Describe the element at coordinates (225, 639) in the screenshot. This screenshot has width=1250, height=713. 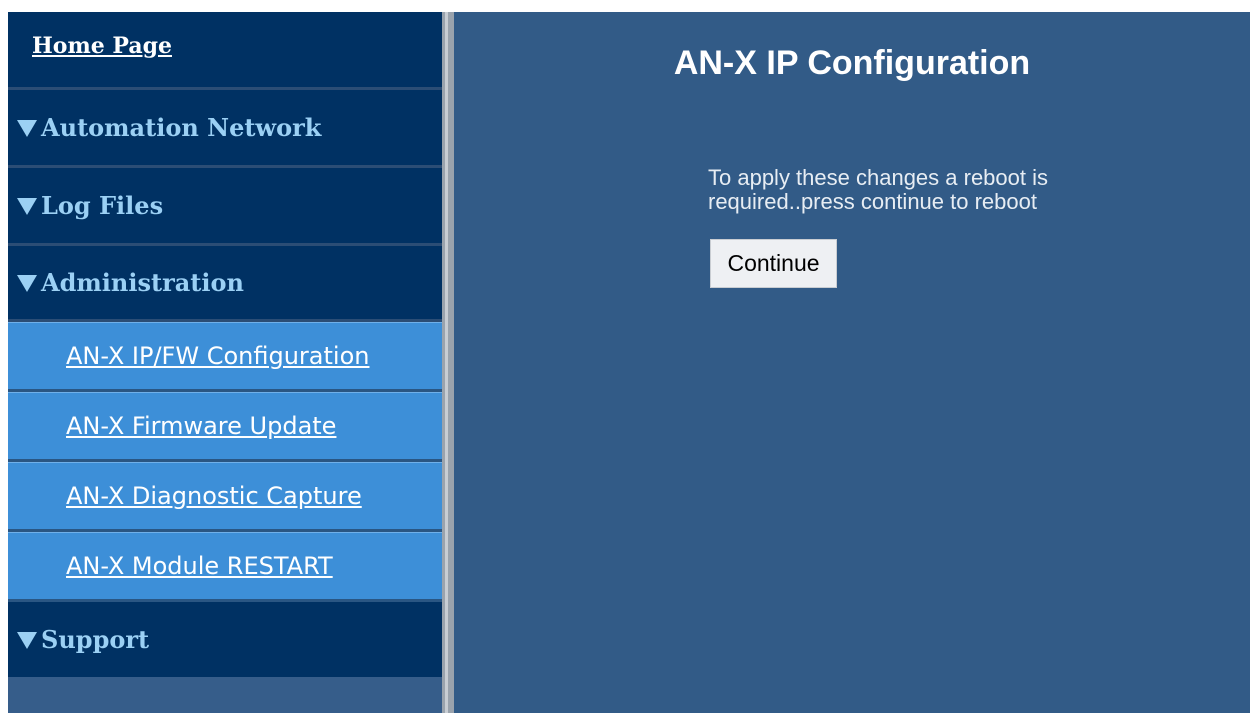
I see `sidebar-section-support: Support` at that location.